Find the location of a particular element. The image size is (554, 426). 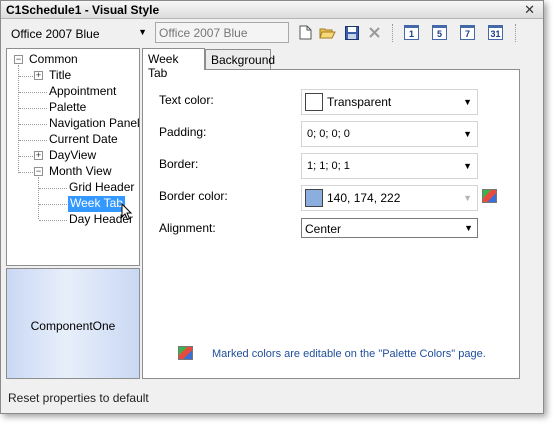

status-text: Reset properties to default is located at coordinates (78, 398).